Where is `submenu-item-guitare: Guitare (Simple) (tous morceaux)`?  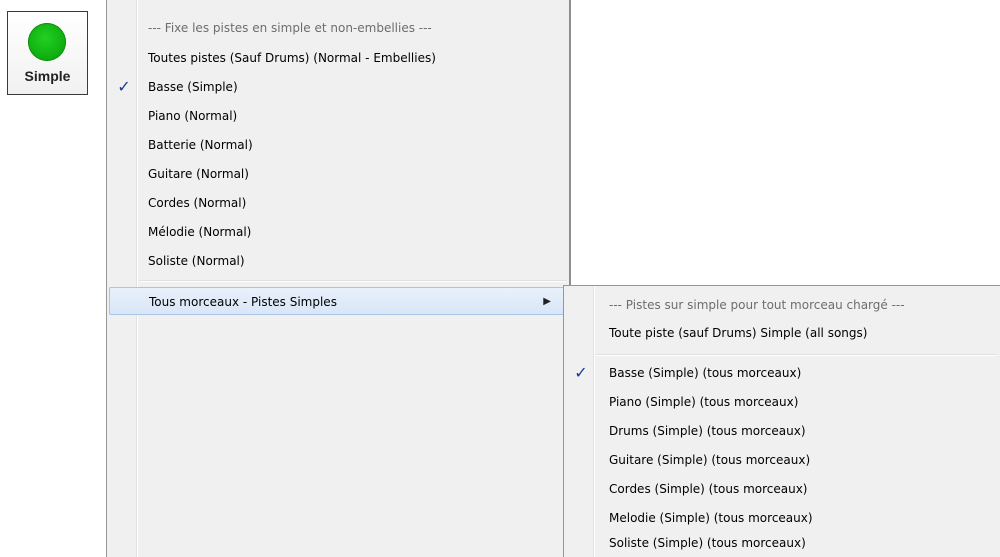 submenu-item-guitare: Guitare (Simple) (tous morceaux) is located at coordinates (781, 460).